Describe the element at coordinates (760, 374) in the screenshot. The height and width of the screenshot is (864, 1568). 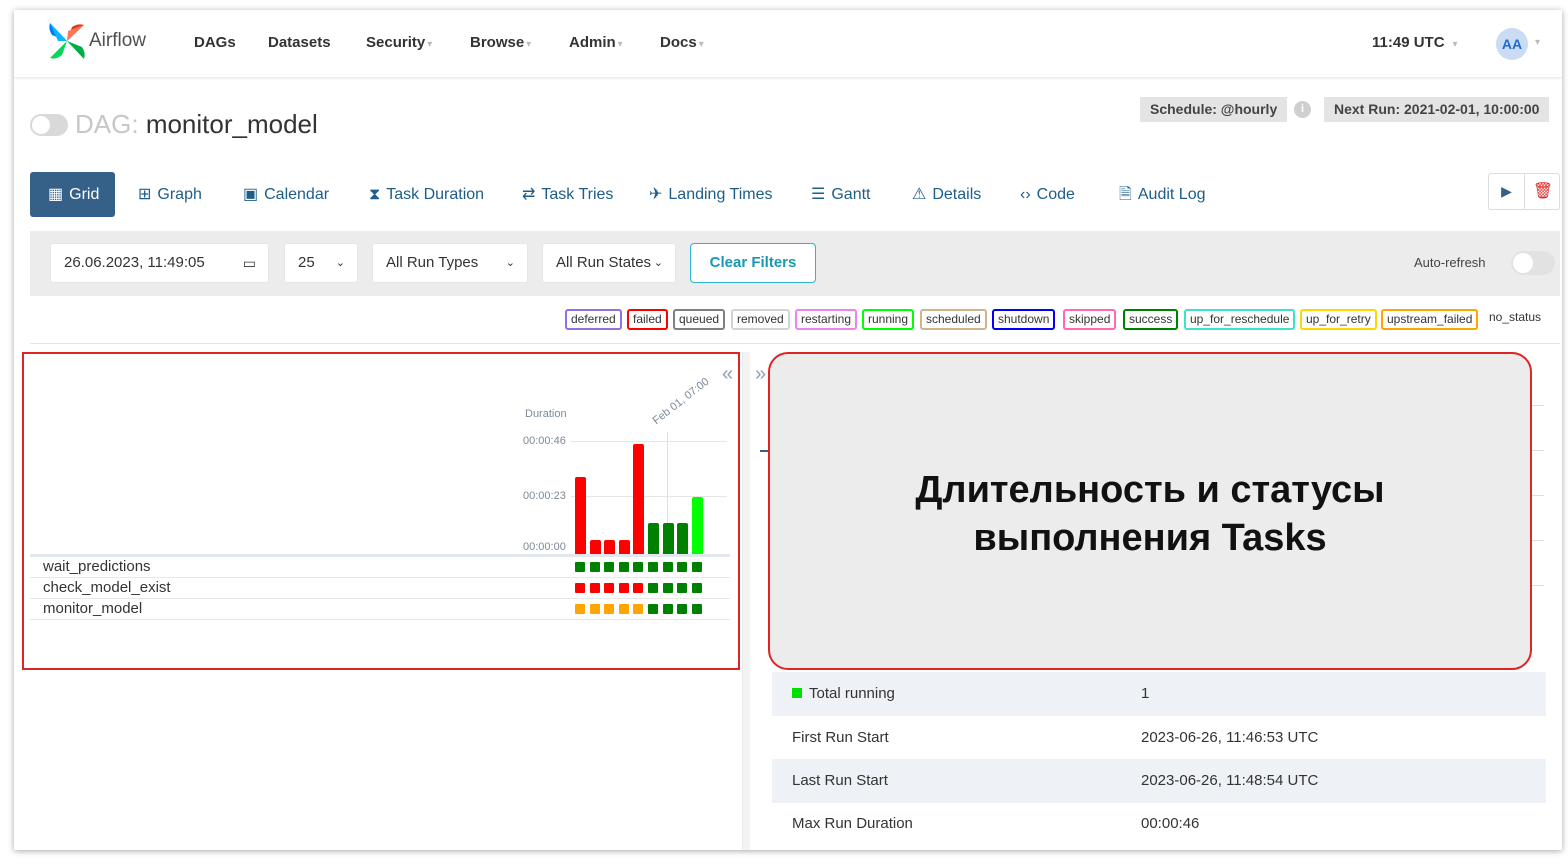
I see `expand-icon: »` at that location.